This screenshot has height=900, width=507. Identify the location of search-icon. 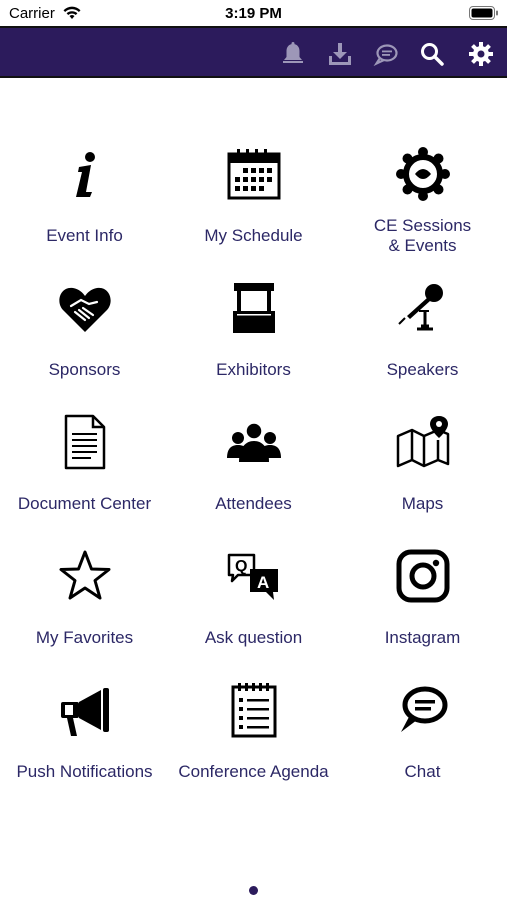
(432, 54).